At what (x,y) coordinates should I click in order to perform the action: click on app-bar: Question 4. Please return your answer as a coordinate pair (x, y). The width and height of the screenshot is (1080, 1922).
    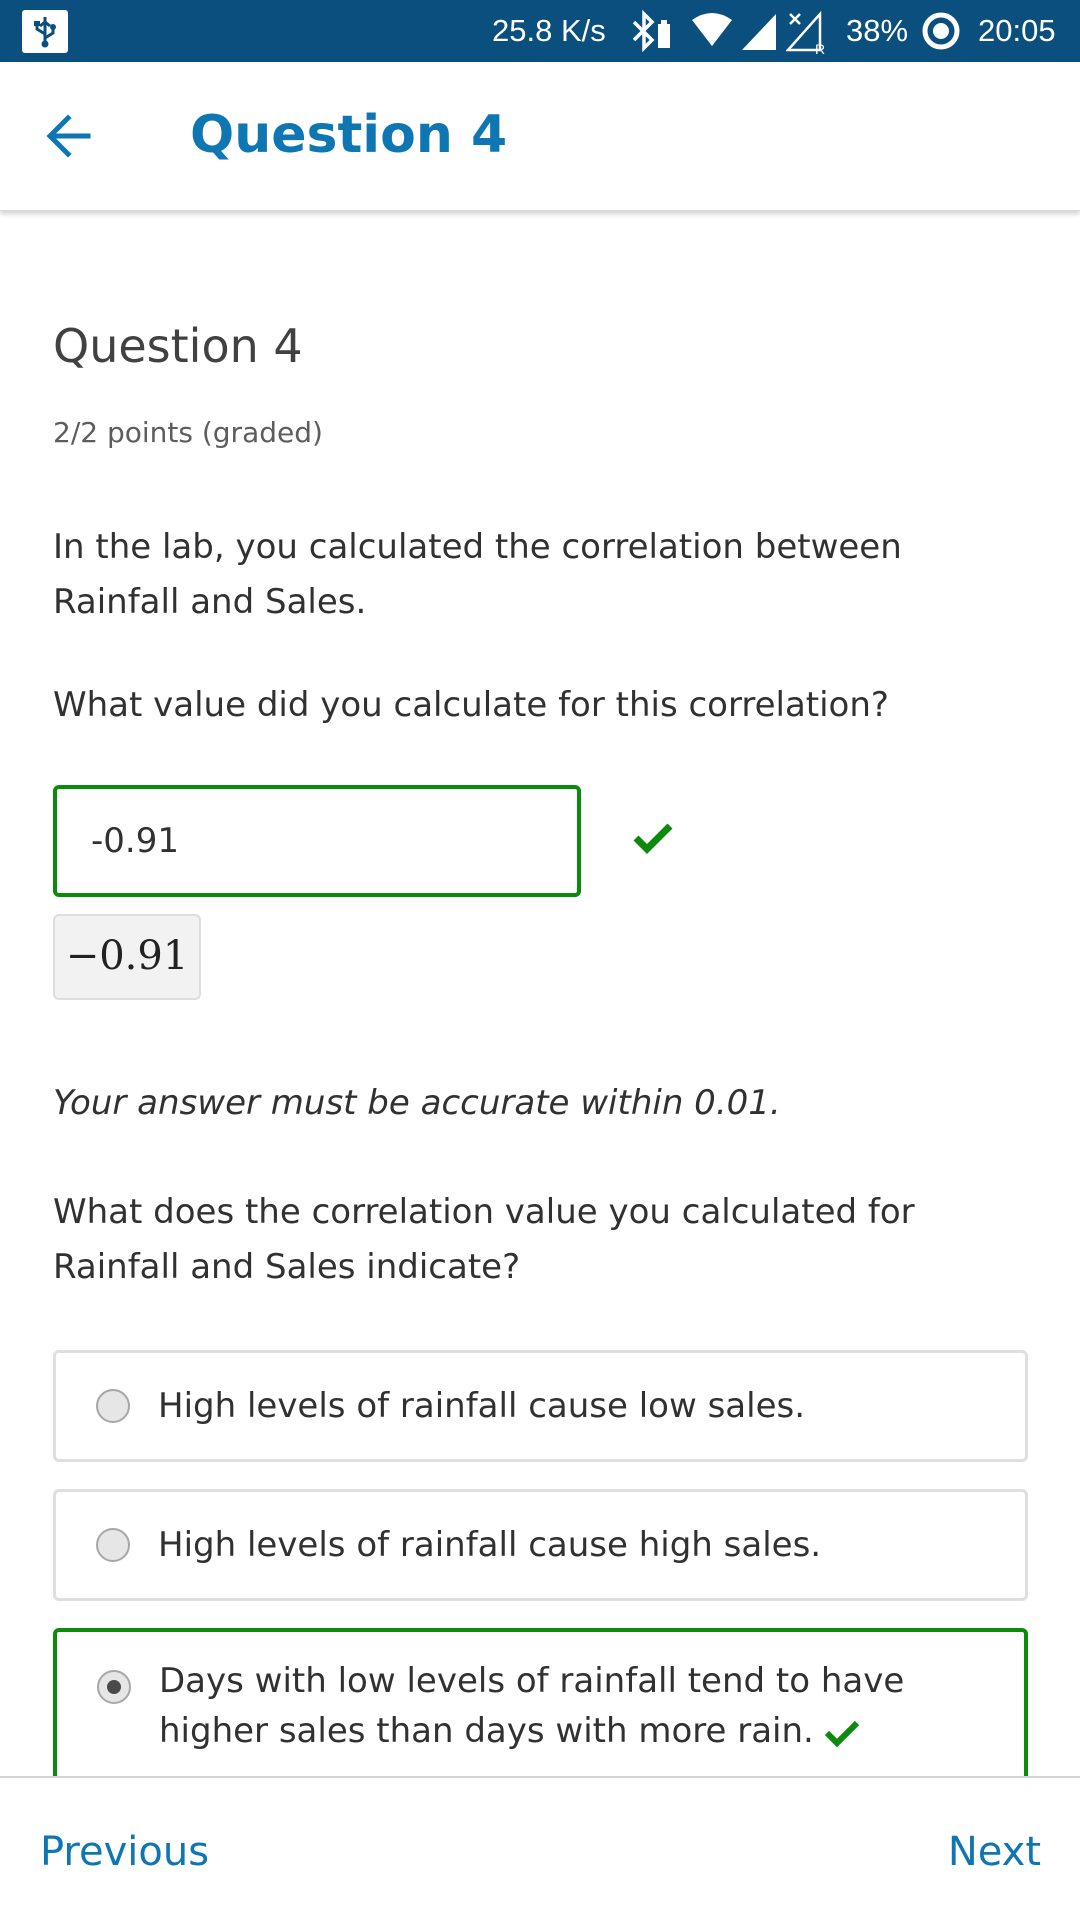
    Looking at the image, I should click on (540, 136).